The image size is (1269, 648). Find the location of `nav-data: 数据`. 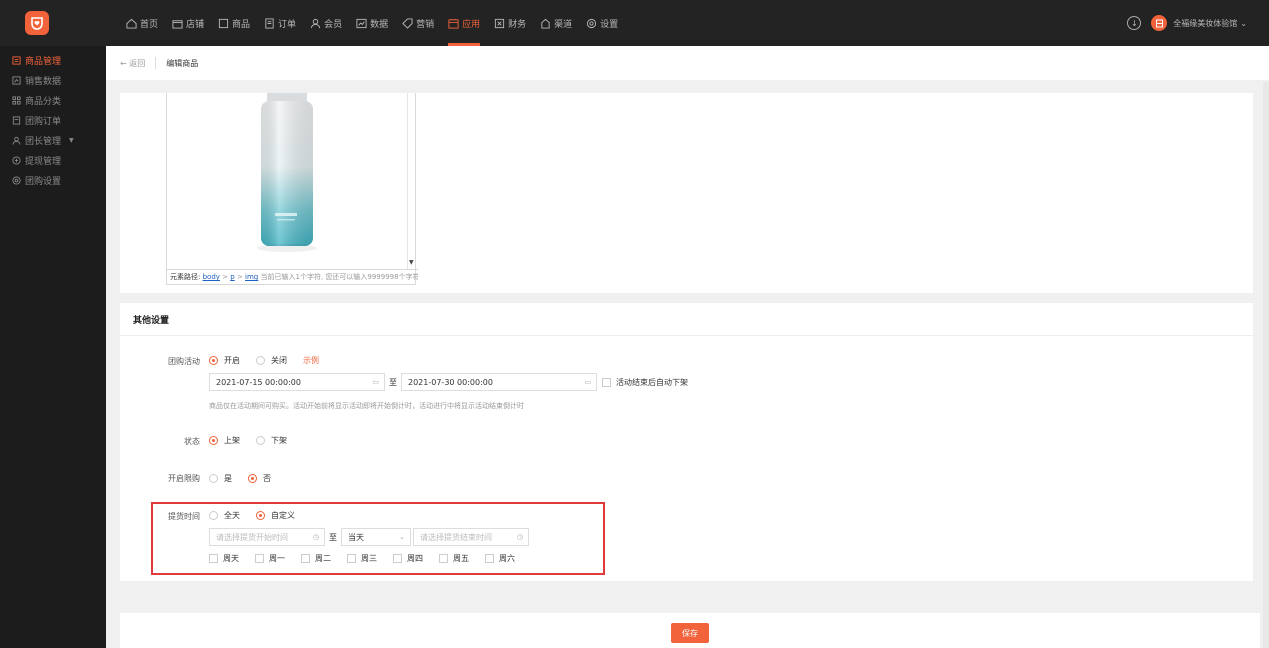

nav-data: 数据 is located at coordinates (372, 23).